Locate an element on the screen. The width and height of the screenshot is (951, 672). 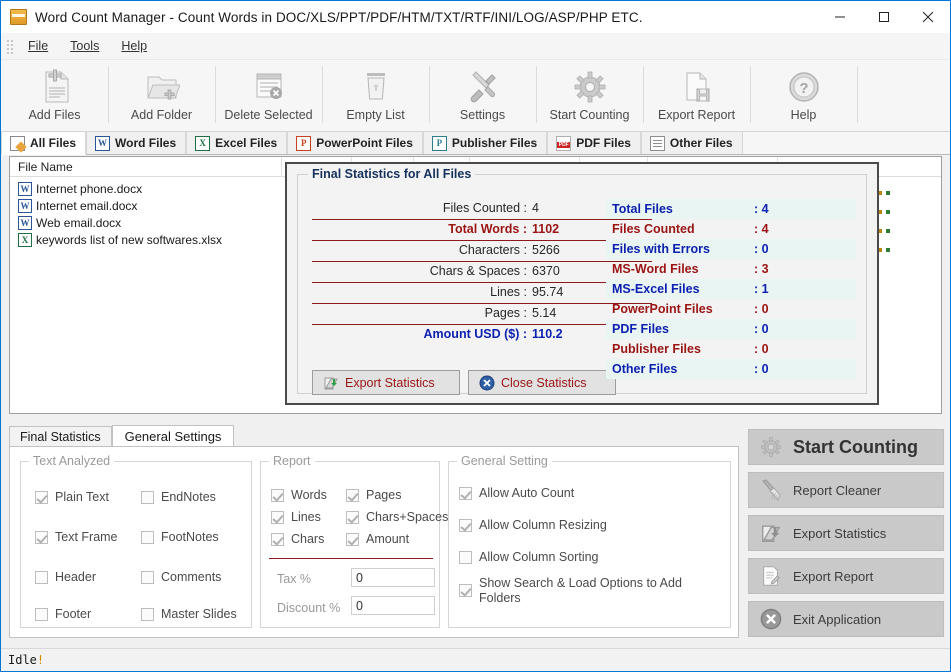
checkbox-text-frame: Text Frame is located at coordinates (76, 537).